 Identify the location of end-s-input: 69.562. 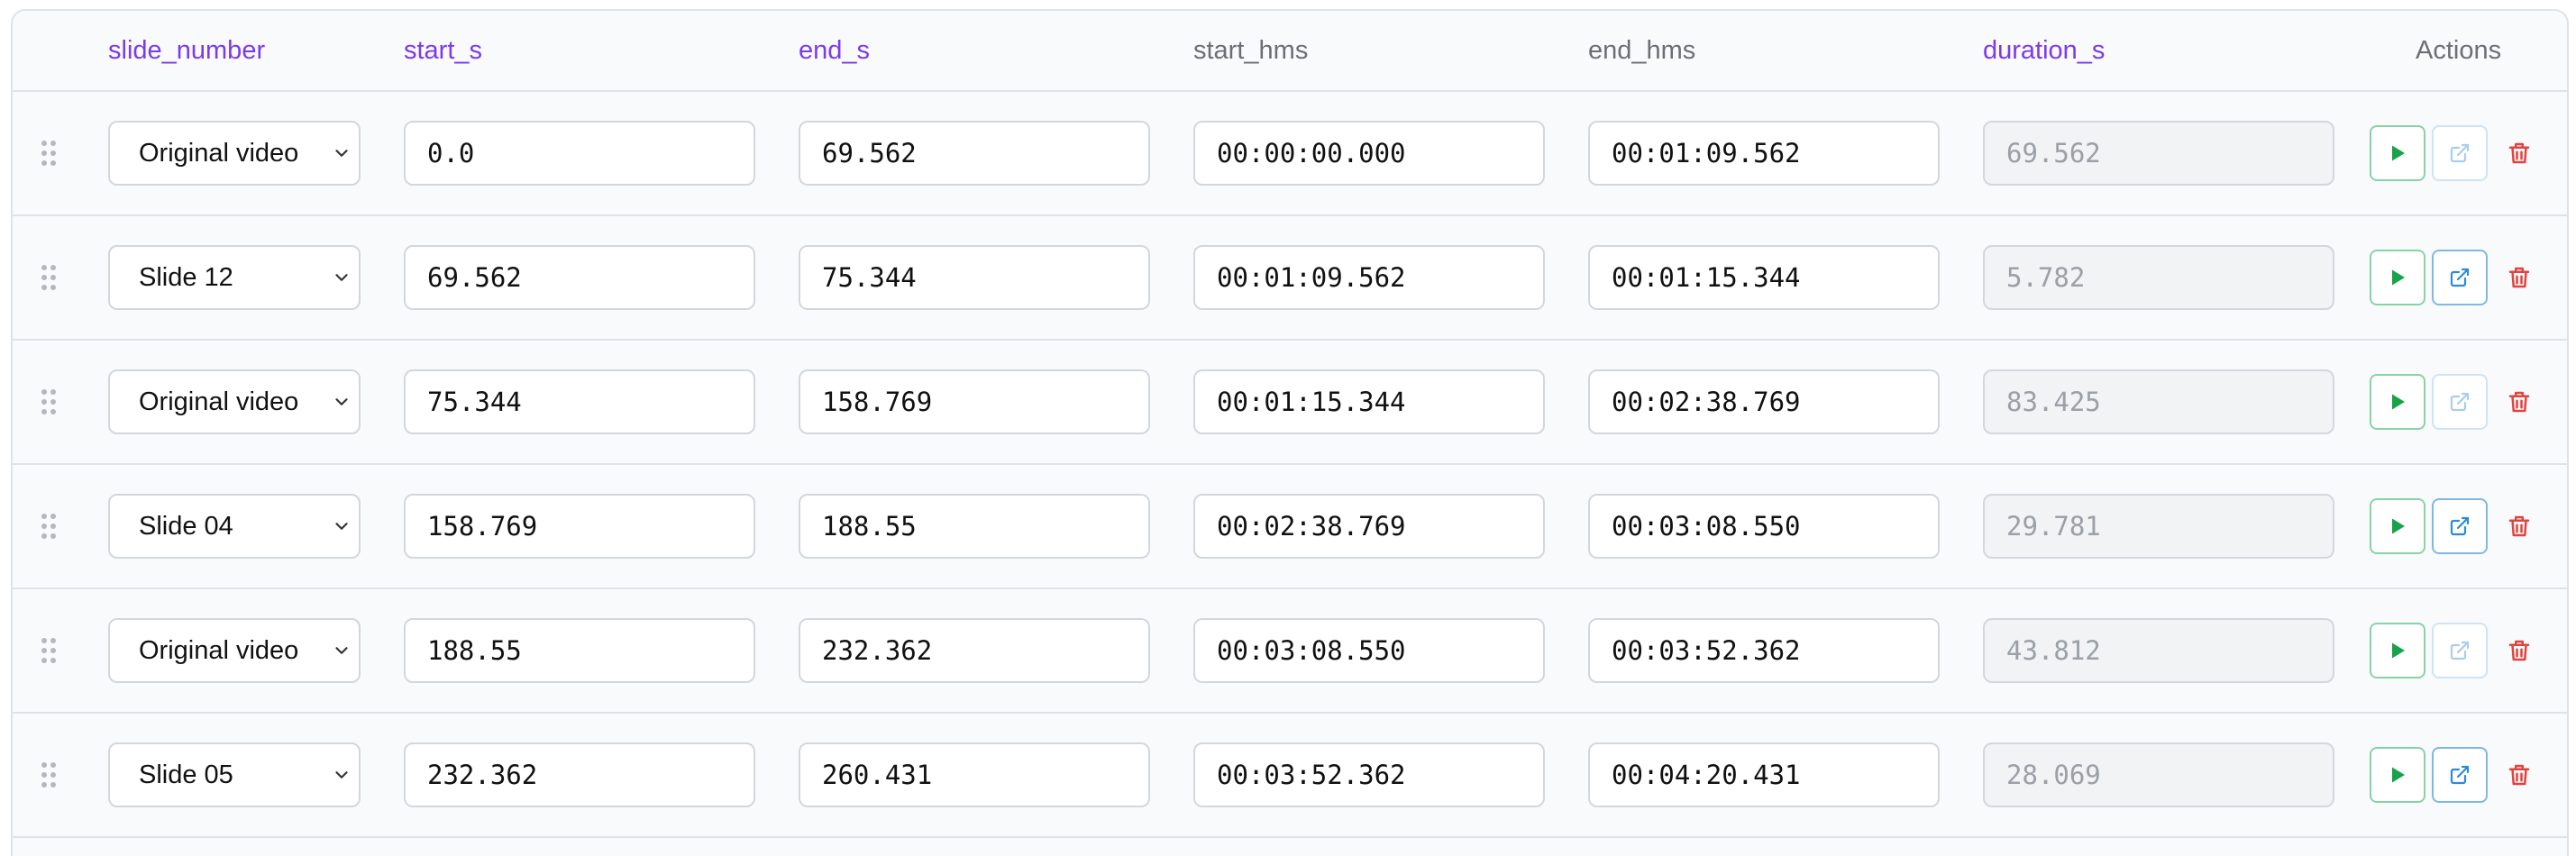
(975, 153).